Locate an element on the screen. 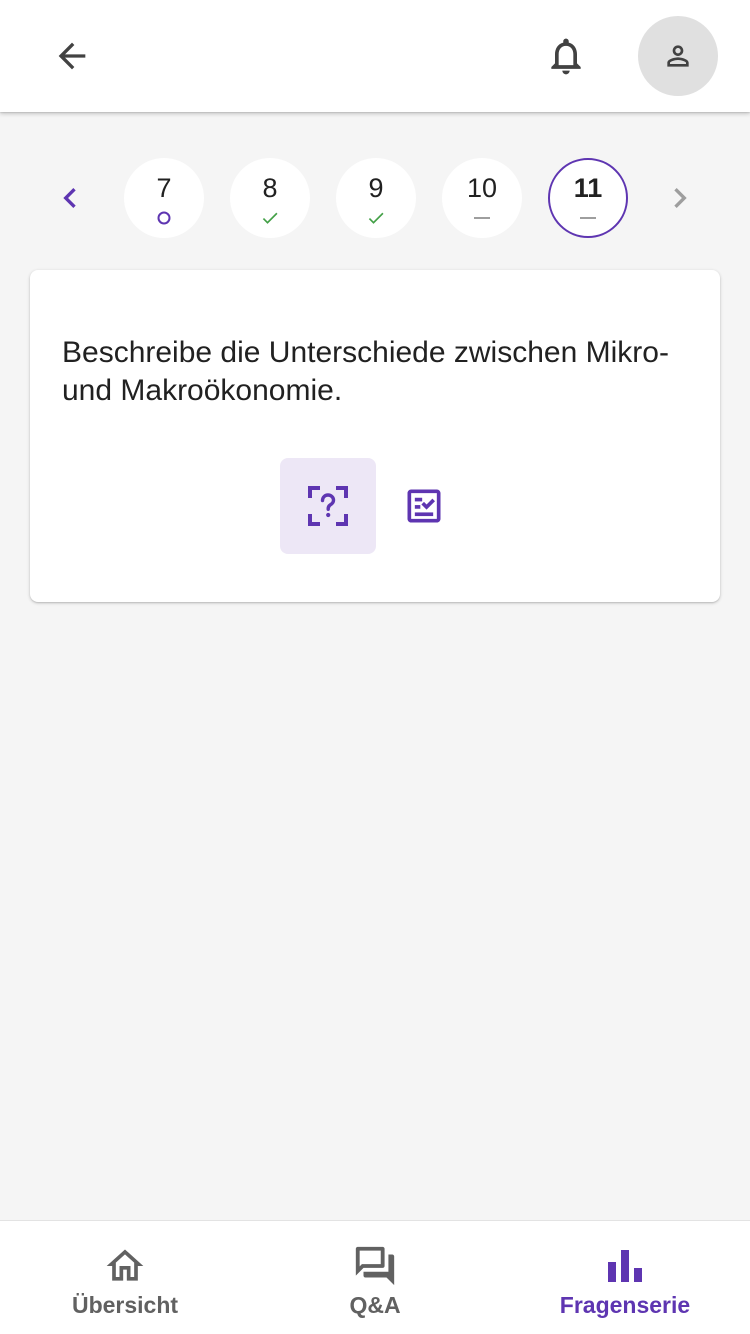 The height and width of the screenshot is (1334, 750). question-frame-icon is located at coordinates (328, 506).